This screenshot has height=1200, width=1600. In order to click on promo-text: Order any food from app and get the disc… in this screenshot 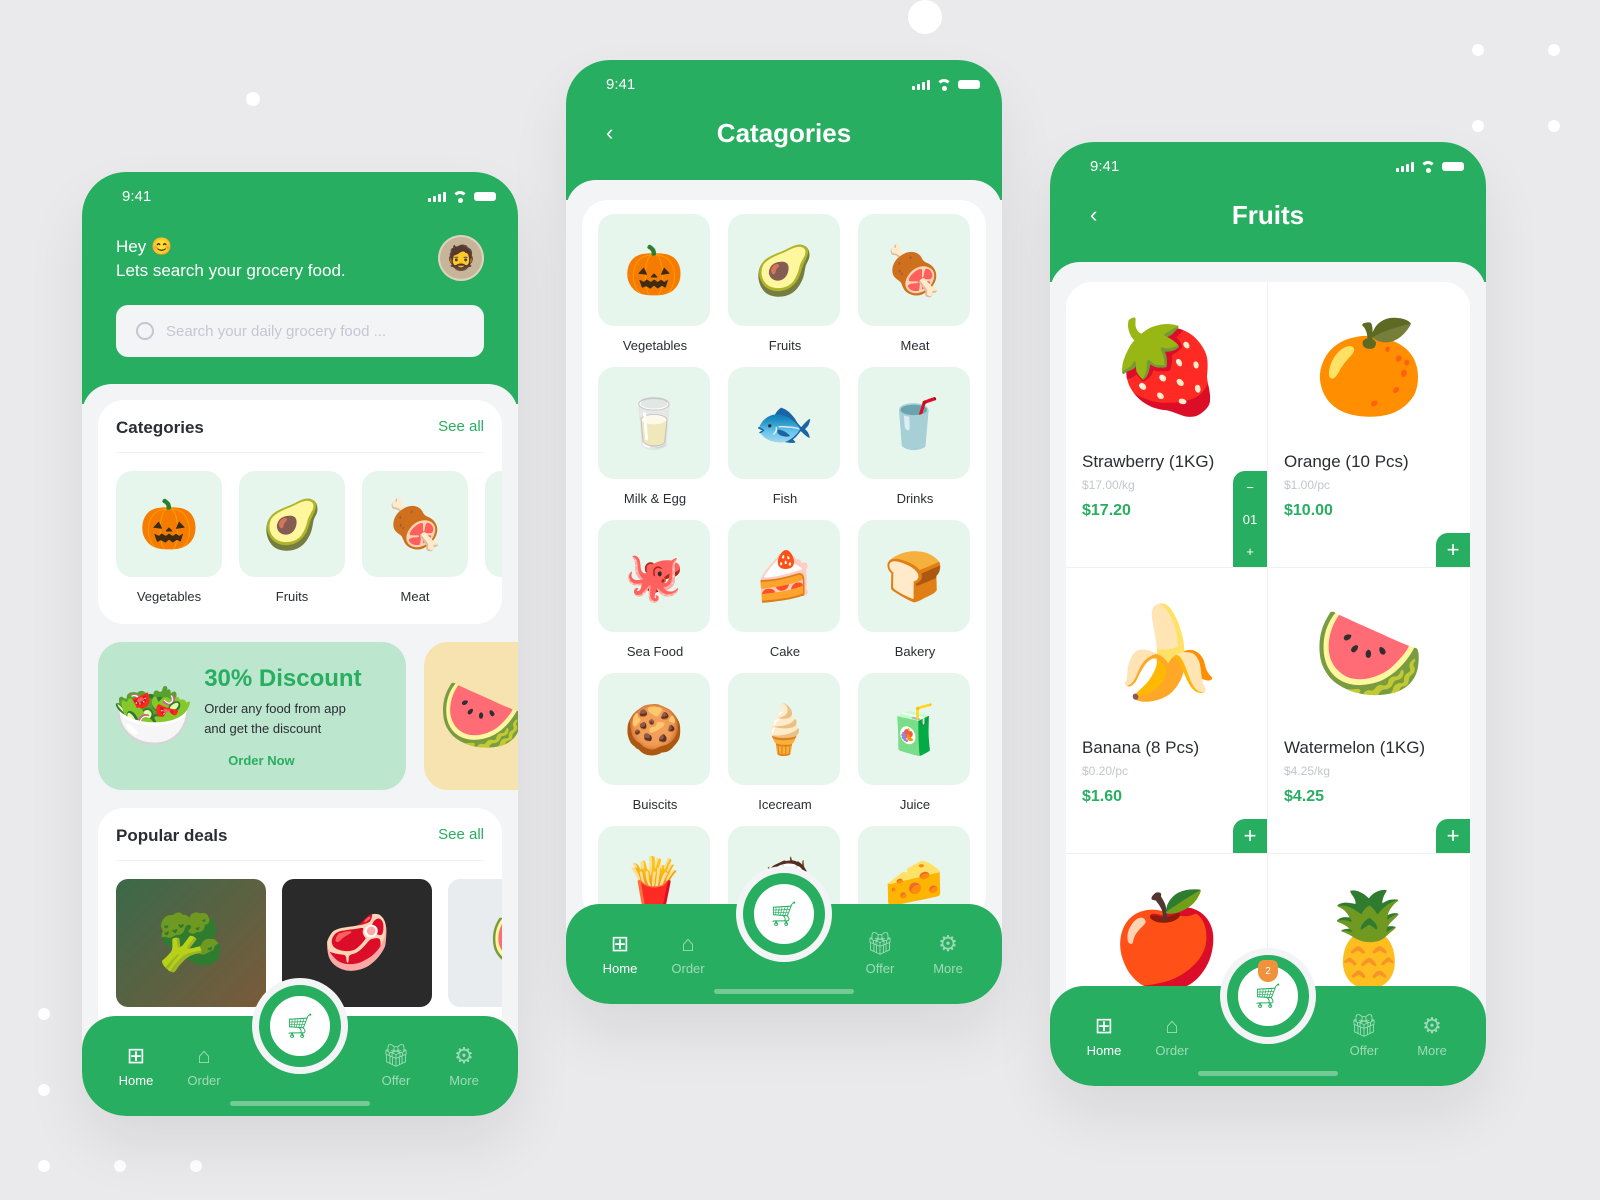, I will do `click(275, 718)`.